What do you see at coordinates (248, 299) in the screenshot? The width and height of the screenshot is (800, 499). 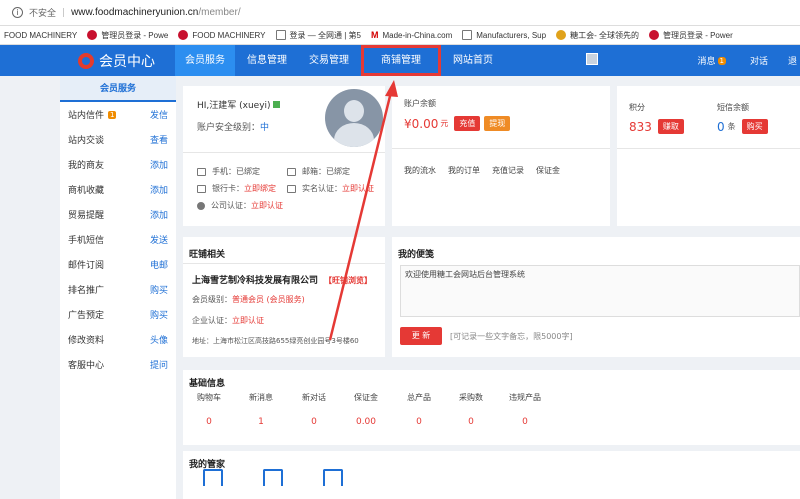 I see `member-level: 会员级别：普通会员 (会员服务)` at bounding box center [248, 299].